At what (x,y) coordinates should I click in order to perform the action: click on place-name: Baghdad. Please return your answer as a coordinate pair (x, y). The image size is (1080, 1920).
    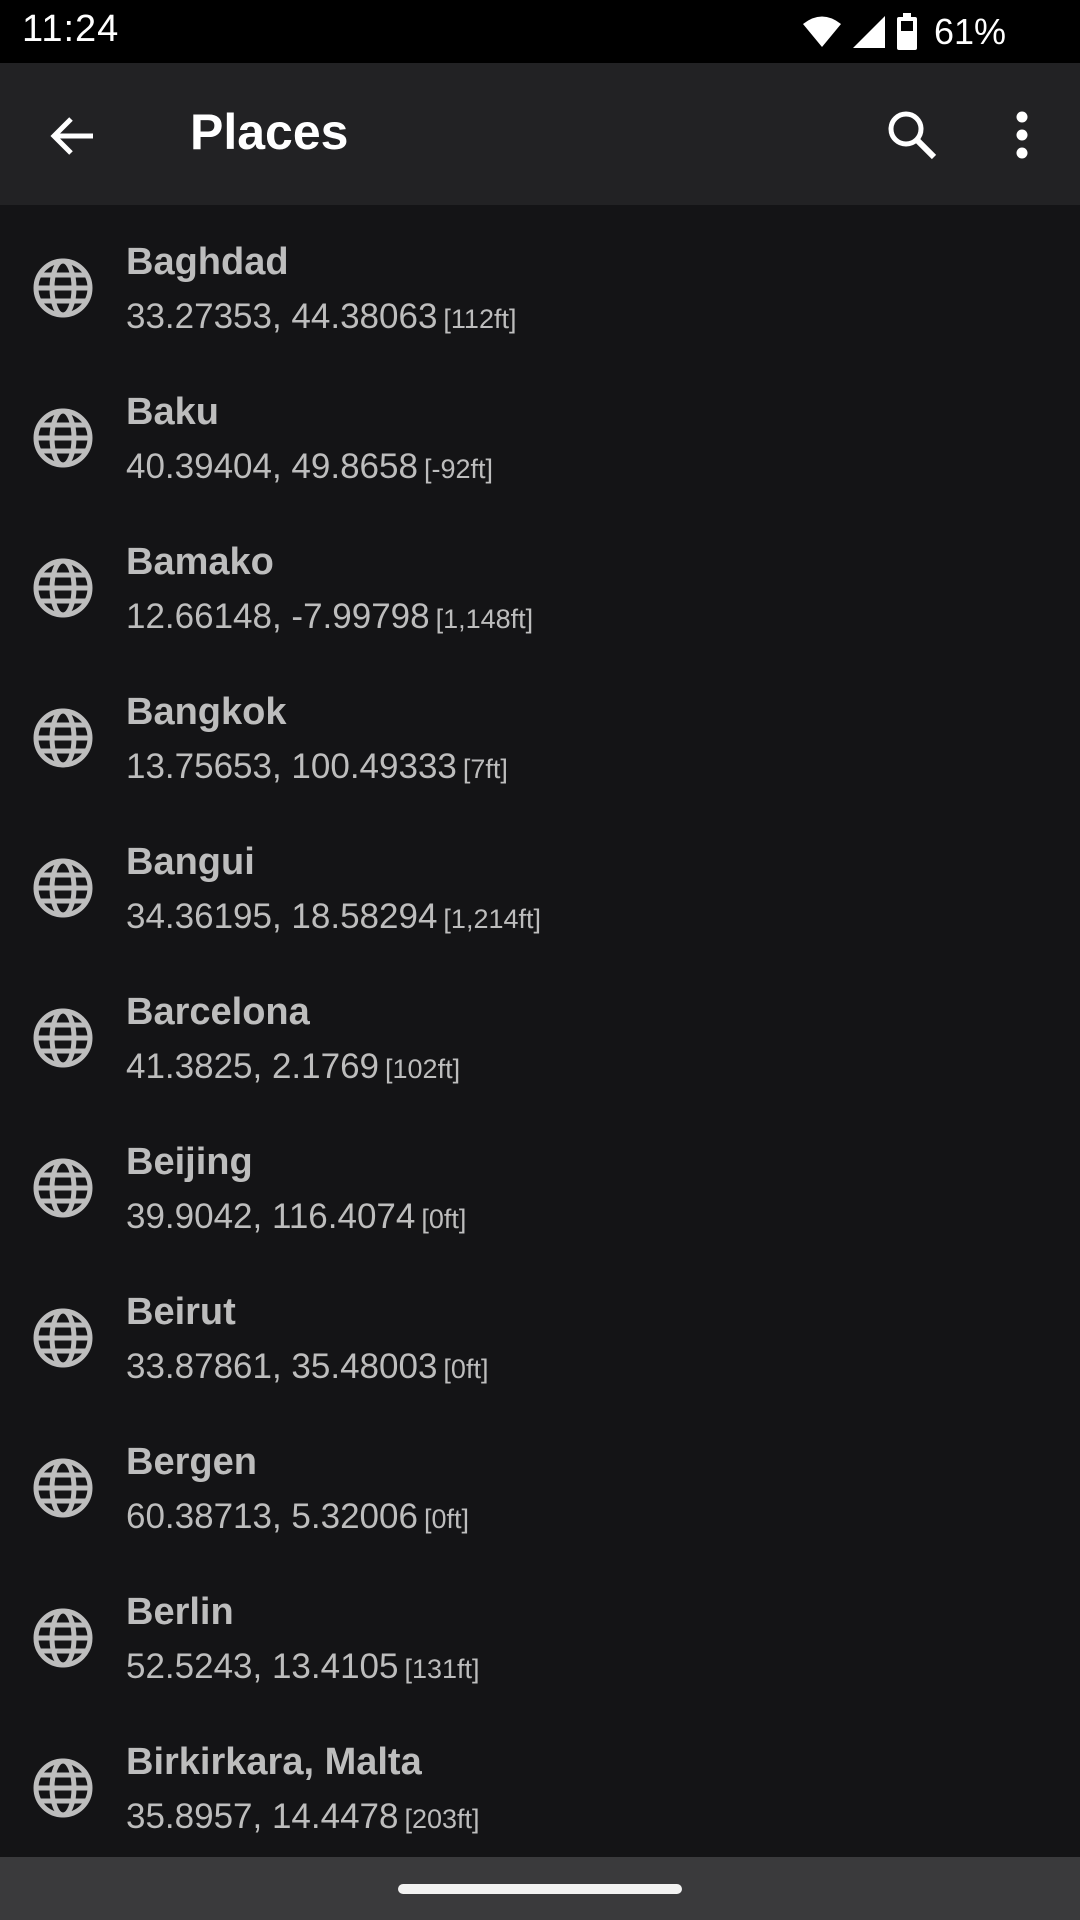
    Looking at the image, I should click on (207, 262).